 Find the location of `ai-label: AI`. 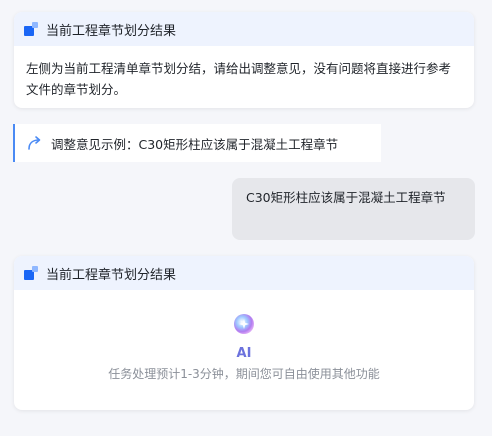

ai-label: AI is located at coordinates (244, 353).